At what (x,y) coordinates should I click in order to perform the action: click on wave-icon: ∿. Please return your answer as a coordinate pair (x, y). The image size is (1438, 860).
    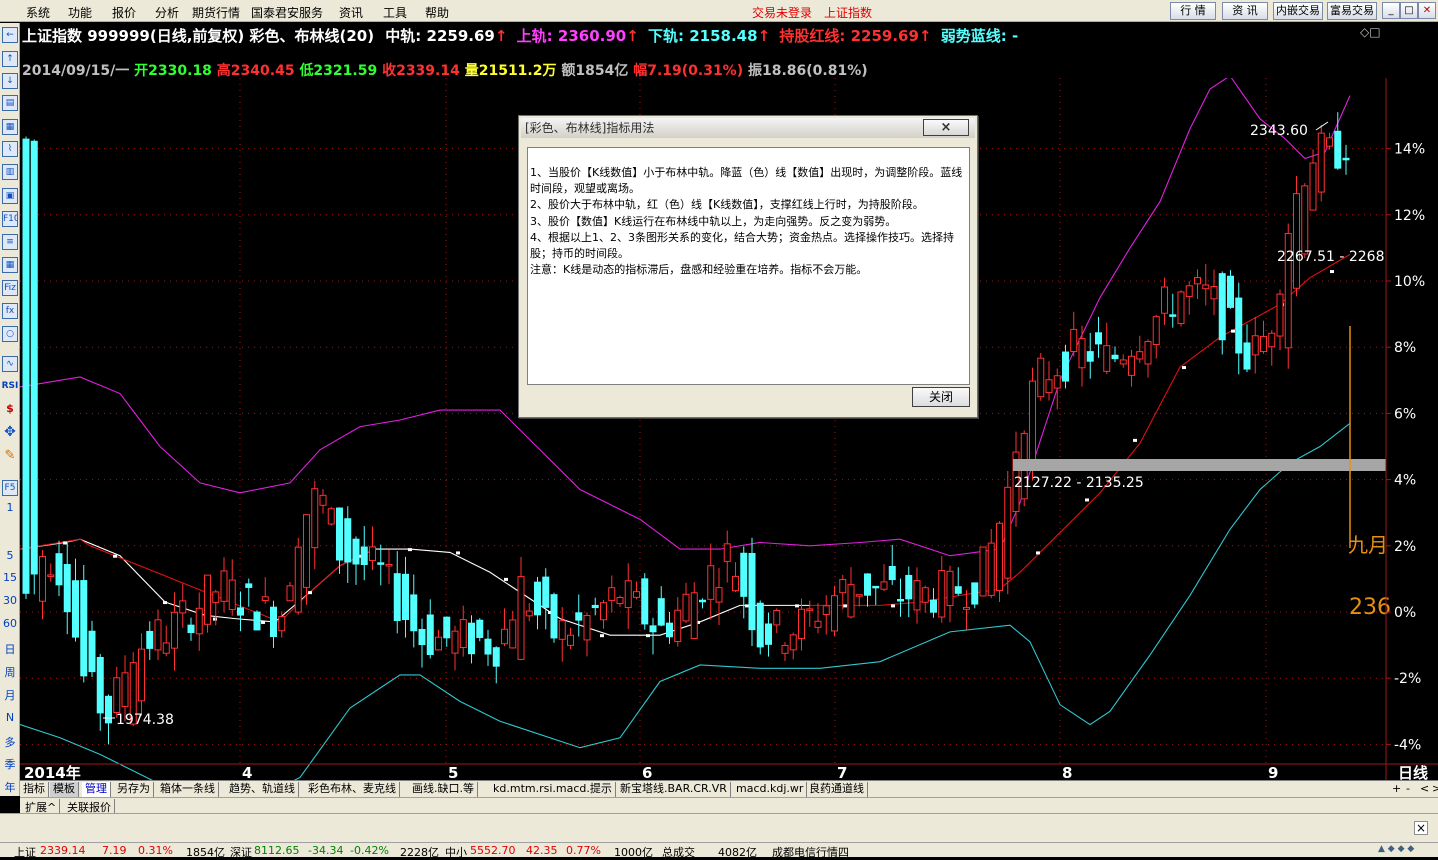
    Looking at the image, I should click on (10, 364).